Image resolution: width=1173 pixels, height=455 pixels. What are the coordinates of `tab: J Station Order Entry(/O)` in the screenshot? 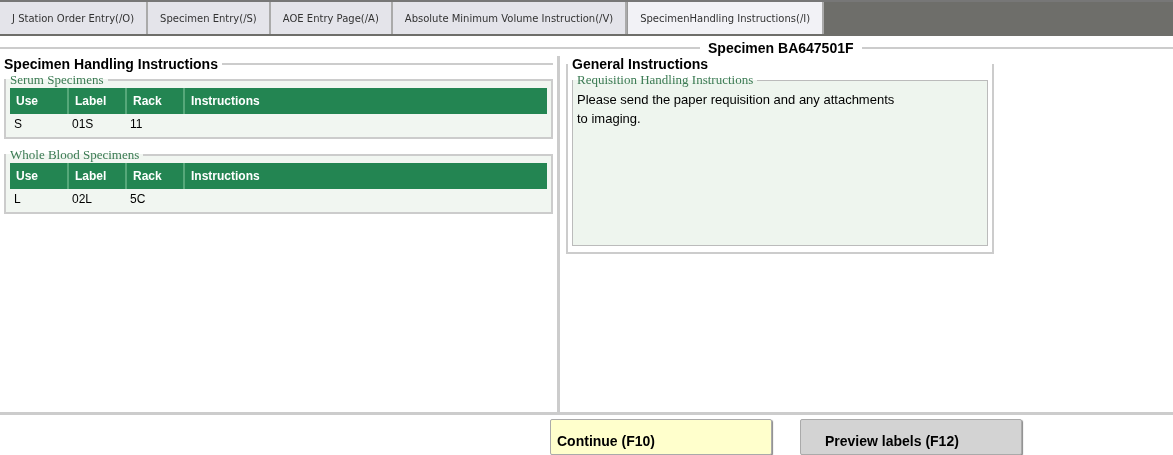 It's located at (74, 18).